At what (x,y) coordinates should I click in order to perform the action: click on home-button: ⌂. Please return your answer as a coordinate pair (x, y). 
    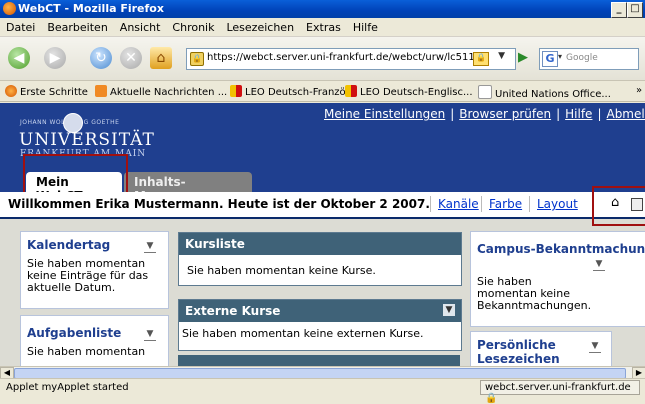
    Looking at the image, I should click on (161, 58).